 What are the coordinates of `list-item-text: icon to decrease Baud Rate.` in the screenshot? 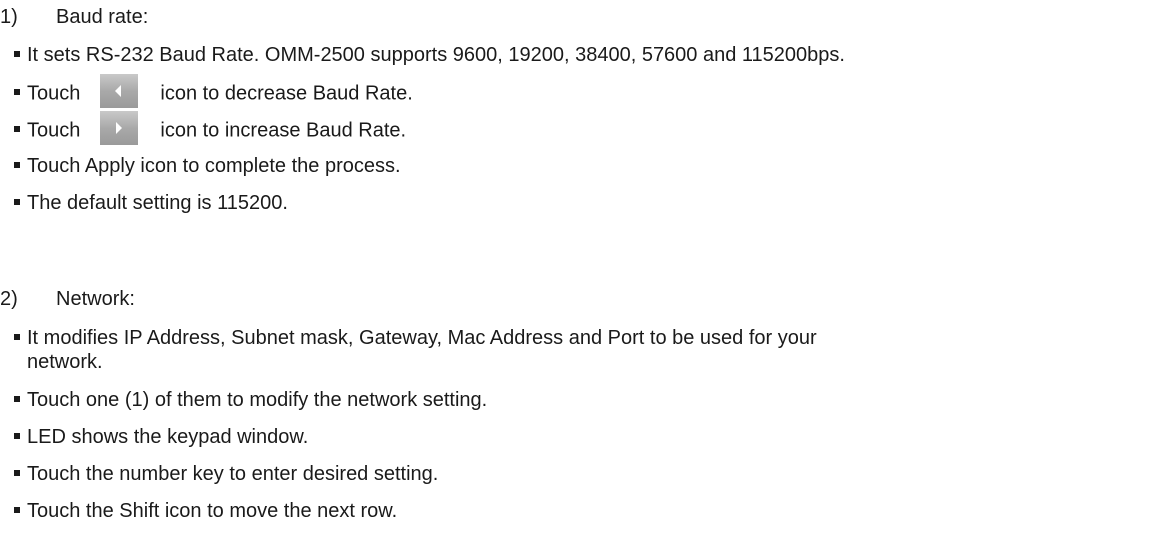 It's located at (286, 93).